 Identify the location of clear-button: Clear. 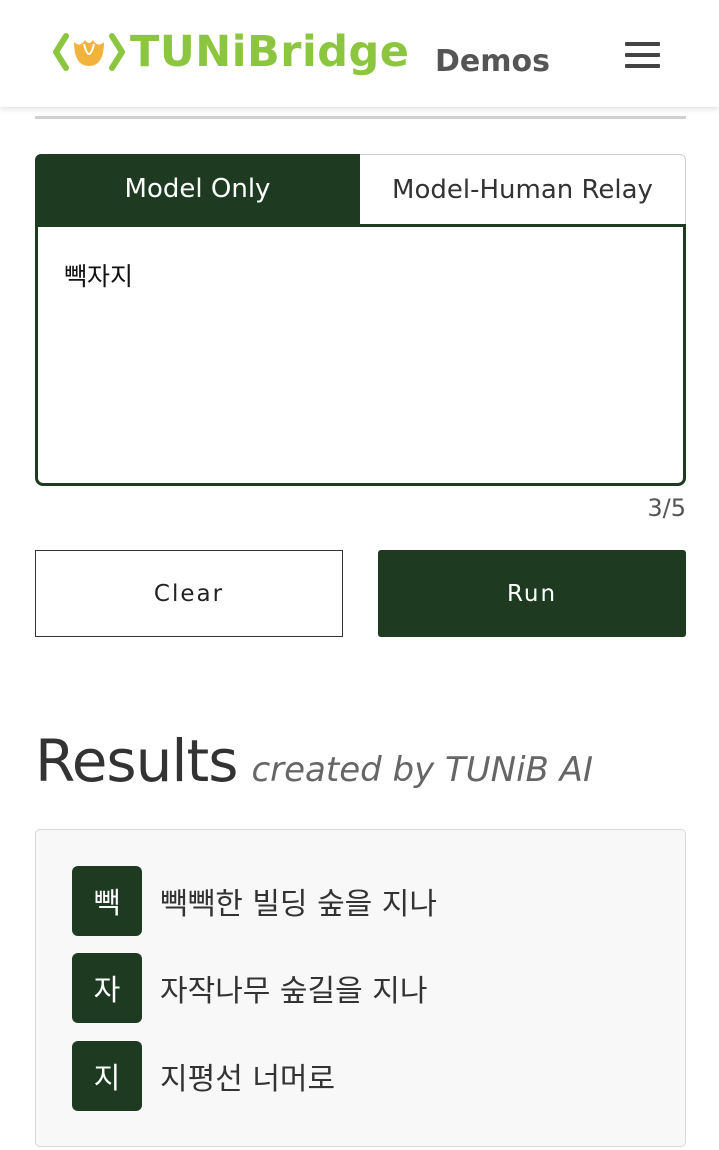
(189, 593).